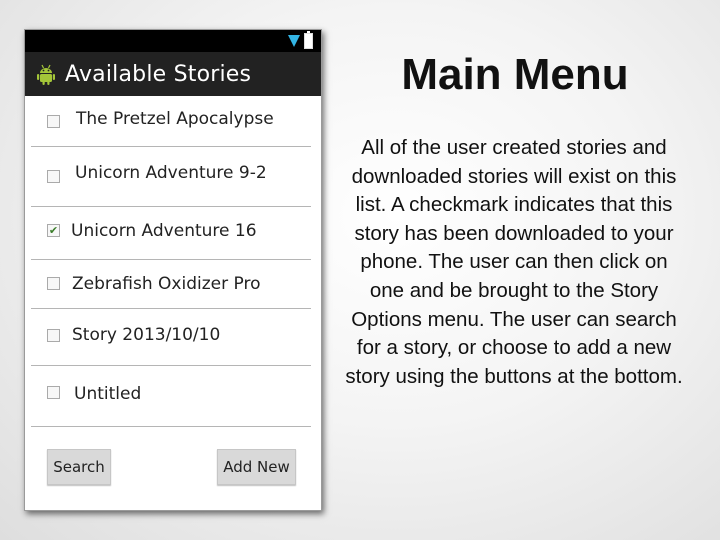 This screenshot has width=720, height=540. I want to click on slide-title: Main Menu, so click(515, 74).